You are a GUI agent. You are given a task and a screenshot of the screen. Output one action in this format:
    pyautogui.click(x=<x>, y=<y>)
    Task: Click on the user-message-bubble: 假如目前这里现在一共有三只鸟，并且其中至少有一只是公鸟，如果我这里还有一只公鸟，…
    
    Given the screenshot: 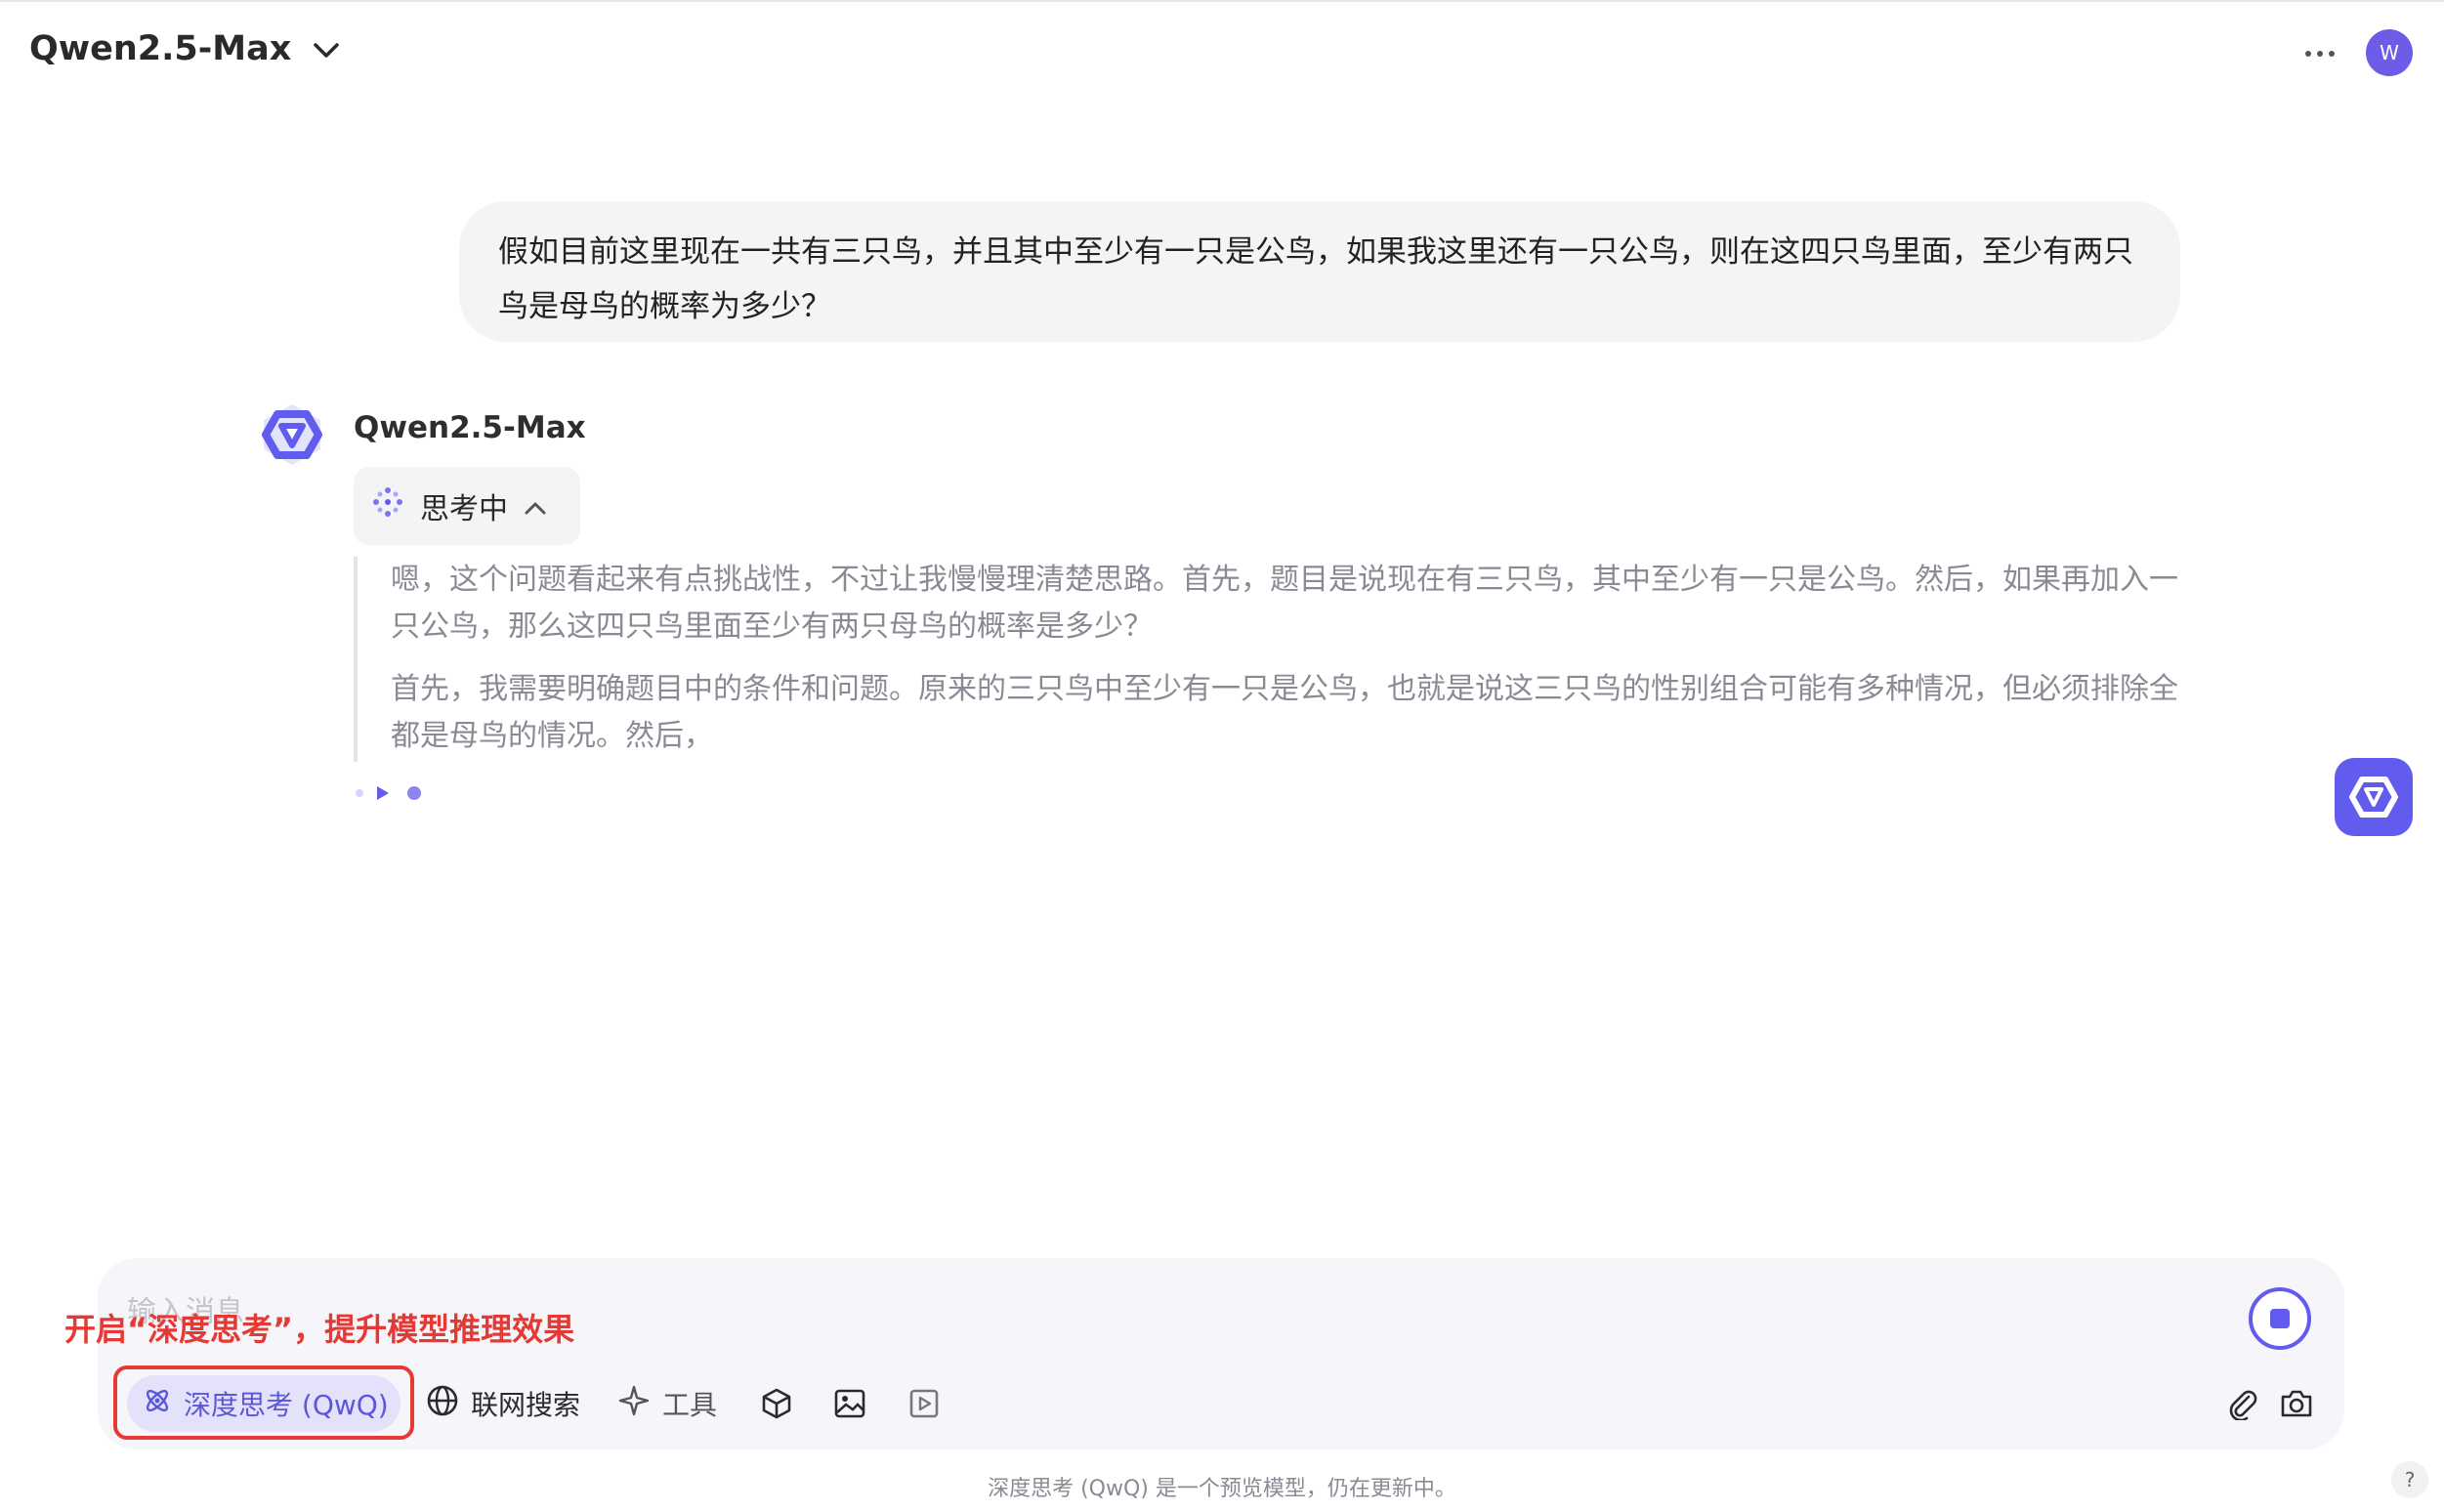 What is the action you would take?
    pyautogui.click(x=1319, y=271)
    